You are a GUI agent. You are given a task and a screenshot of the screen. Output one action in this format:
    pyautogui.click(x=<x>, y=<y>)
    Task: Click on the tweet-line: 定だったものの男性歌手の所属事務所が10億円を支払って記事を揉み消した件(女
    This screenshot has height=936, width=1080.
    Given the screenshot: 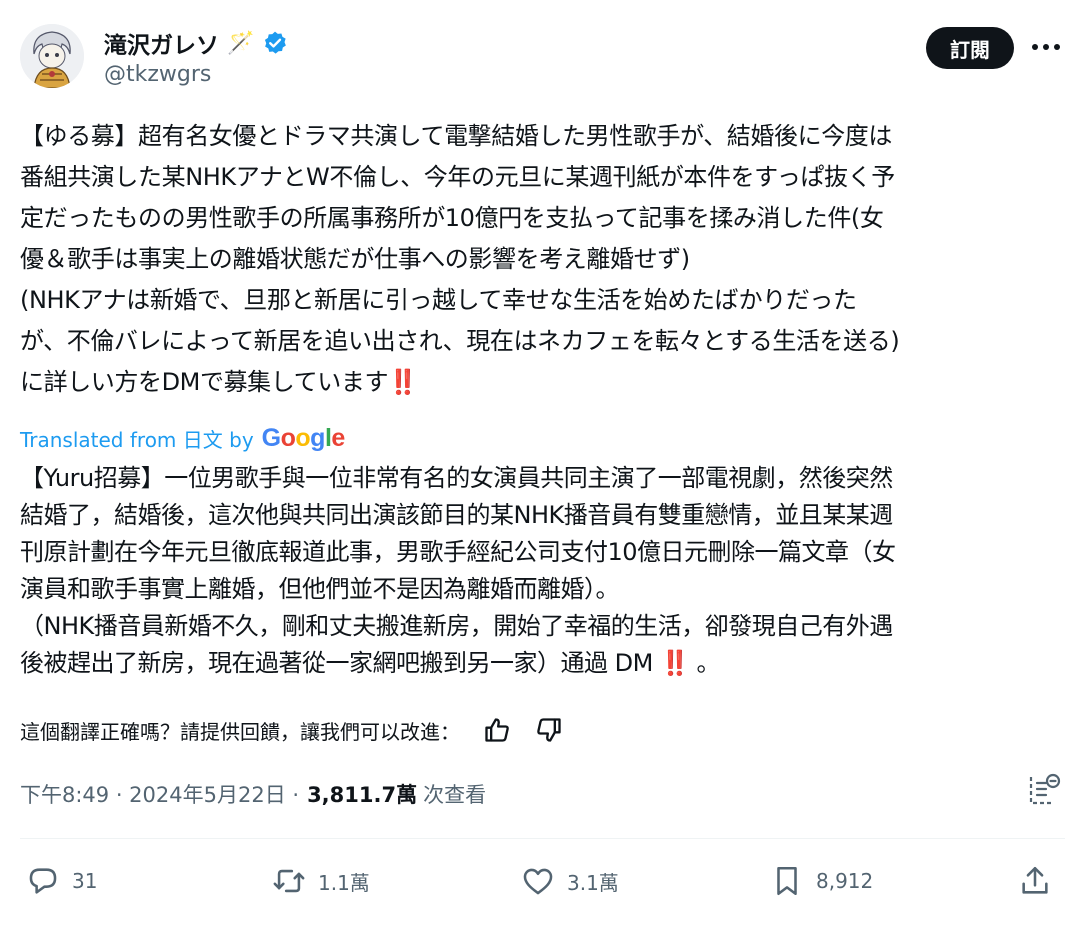 What is the action you would take?
    pyautogui.click(x=452, y=218)
    